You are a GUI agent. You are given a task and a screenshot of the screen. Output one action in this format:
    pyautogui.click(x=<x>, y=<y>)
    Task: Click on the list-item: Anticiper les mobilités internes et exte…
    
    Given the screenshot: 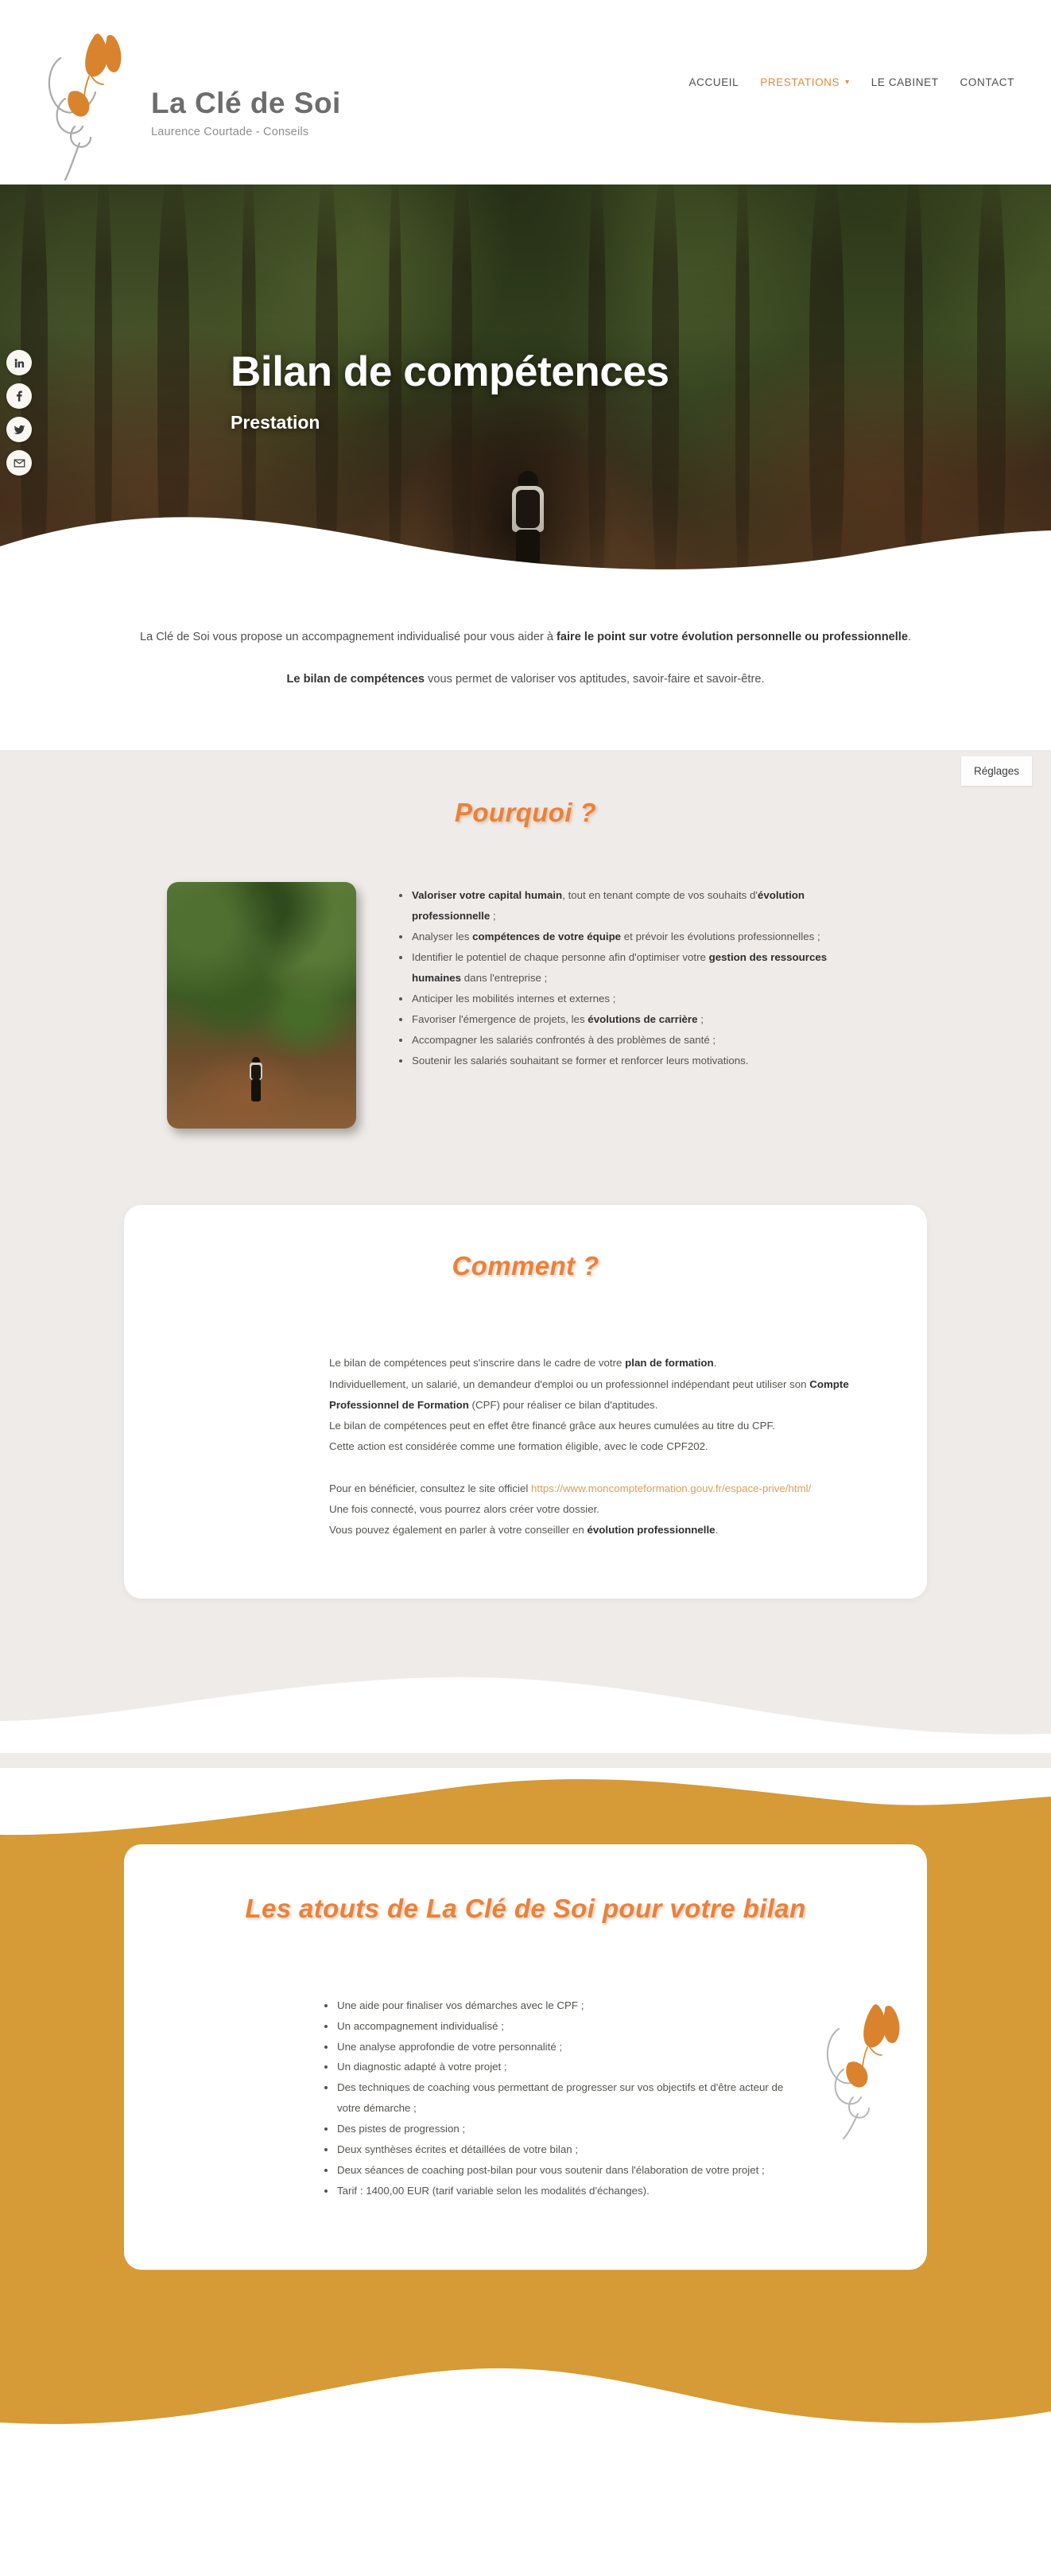 What is the action you would take?
    pyautogui.click(x=620, y=999)
    